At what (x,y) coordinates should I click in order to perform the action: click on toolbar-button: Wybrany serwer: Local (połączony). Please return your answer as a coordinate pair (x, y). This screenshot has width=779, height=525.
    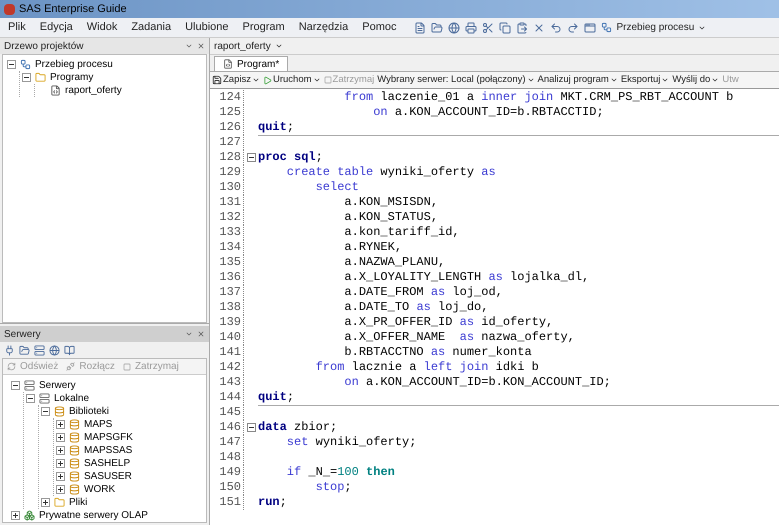
    Looking at the image, I should click on (456, 80).